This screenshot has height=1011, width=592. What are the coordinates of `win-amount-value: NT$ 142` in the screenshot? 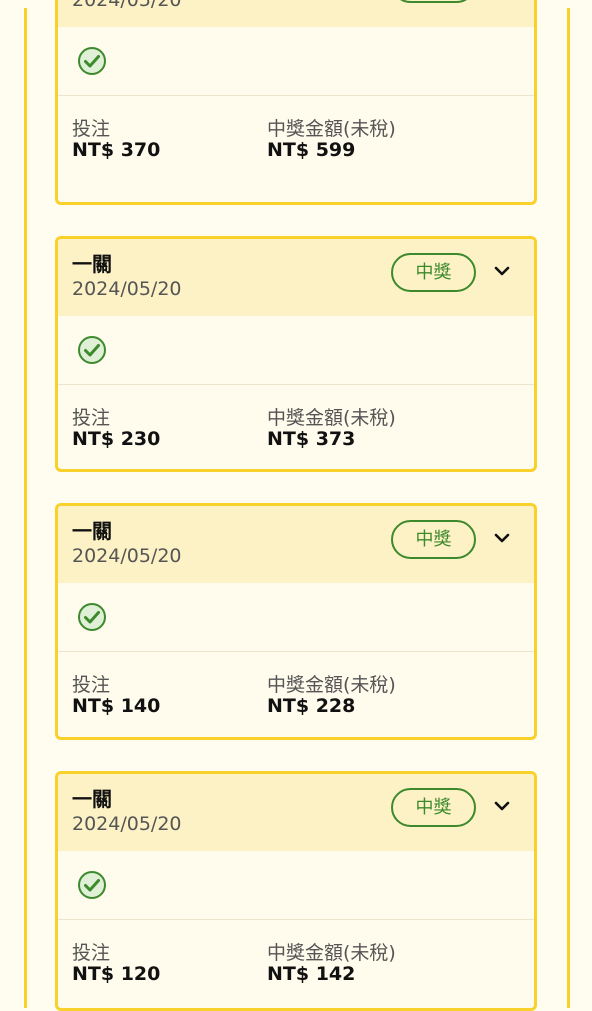 It's located at (311, 974).